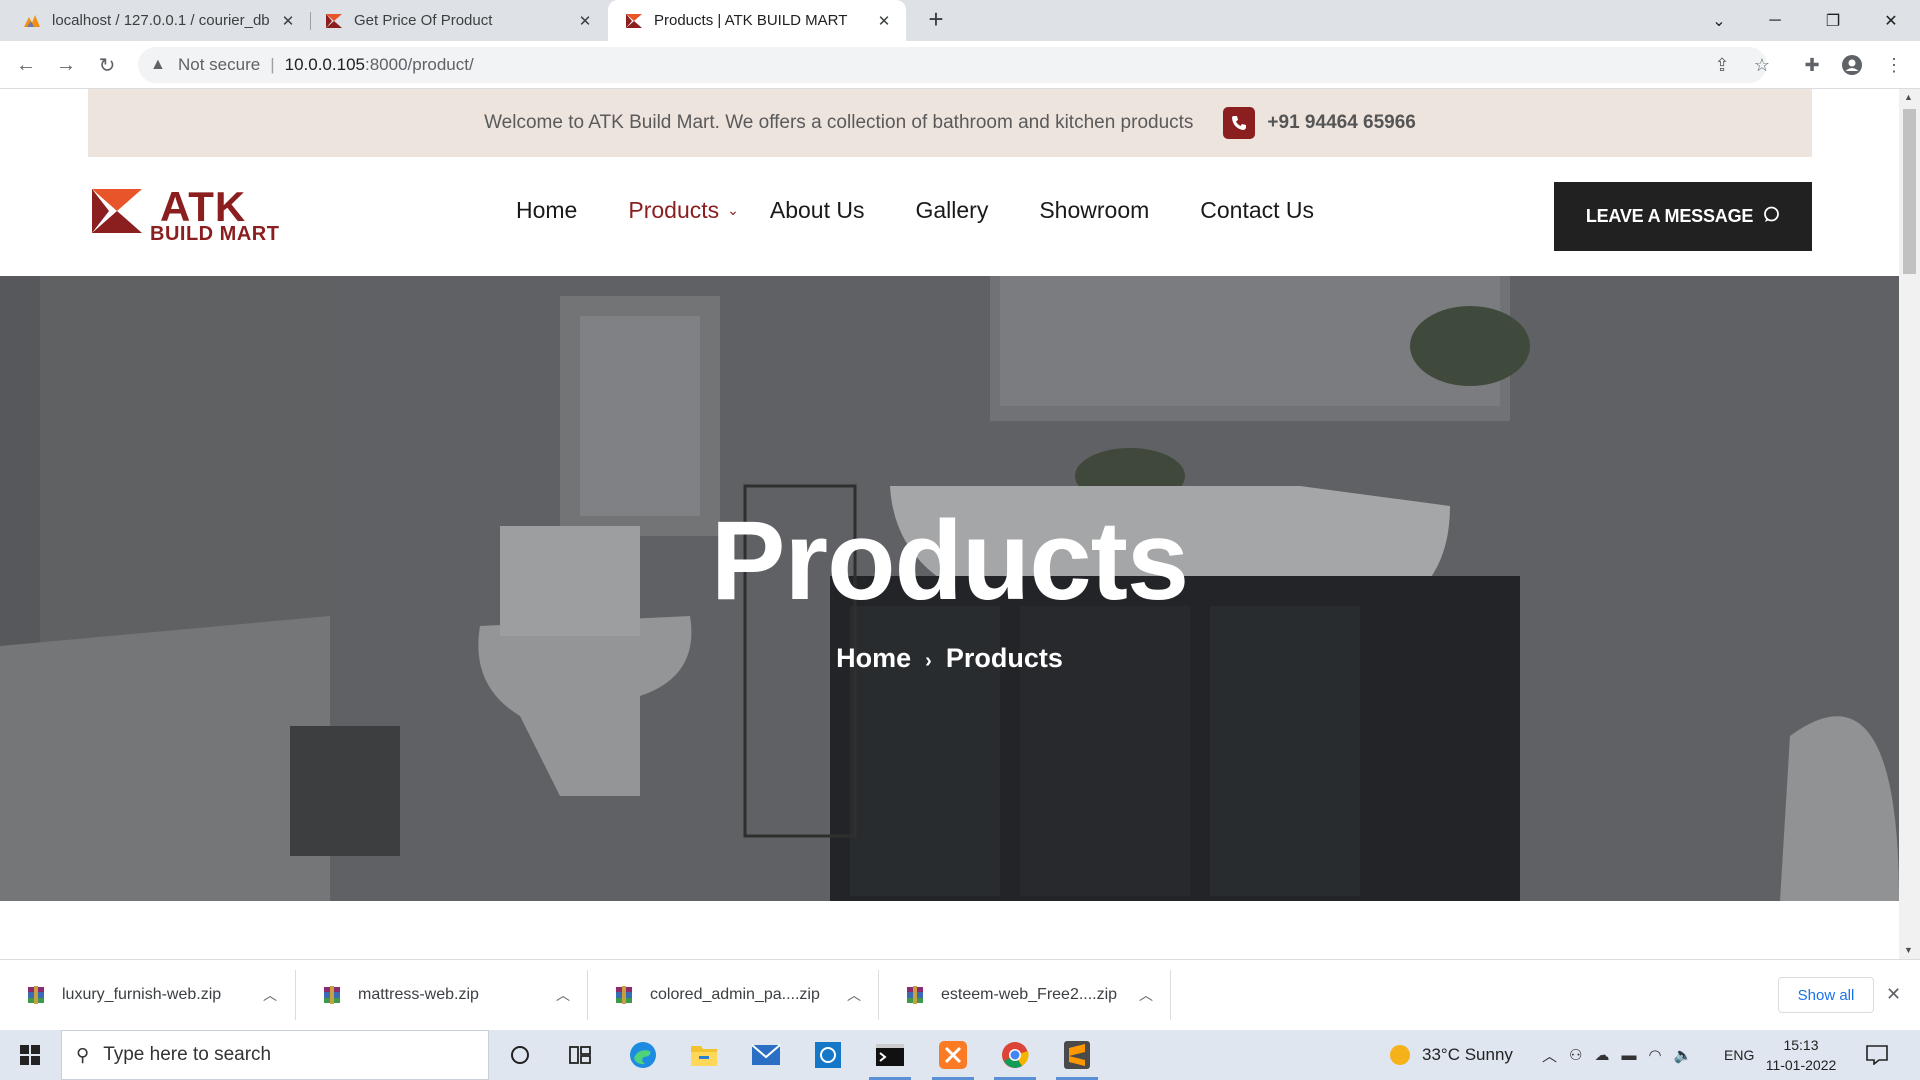 The width and height of the screenshot is (1920, 1080). What do you see at coordinates (704, 1055) in the screenshot?
I see `file-explorer-icon` at bounding box center [704, 1055].